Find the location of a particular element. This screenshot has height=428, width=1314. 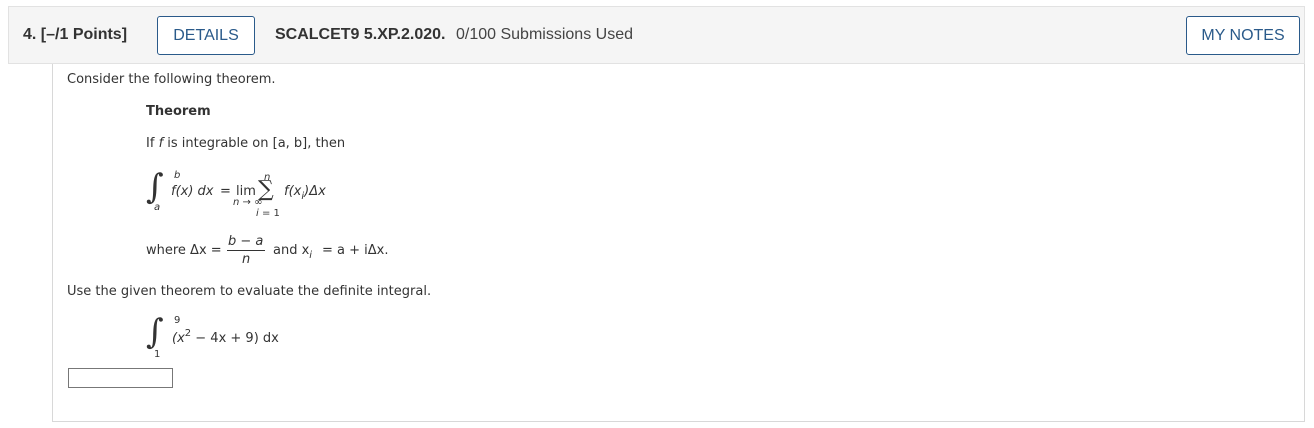

fraction-denominator: n is located at coordinates (246, 259).